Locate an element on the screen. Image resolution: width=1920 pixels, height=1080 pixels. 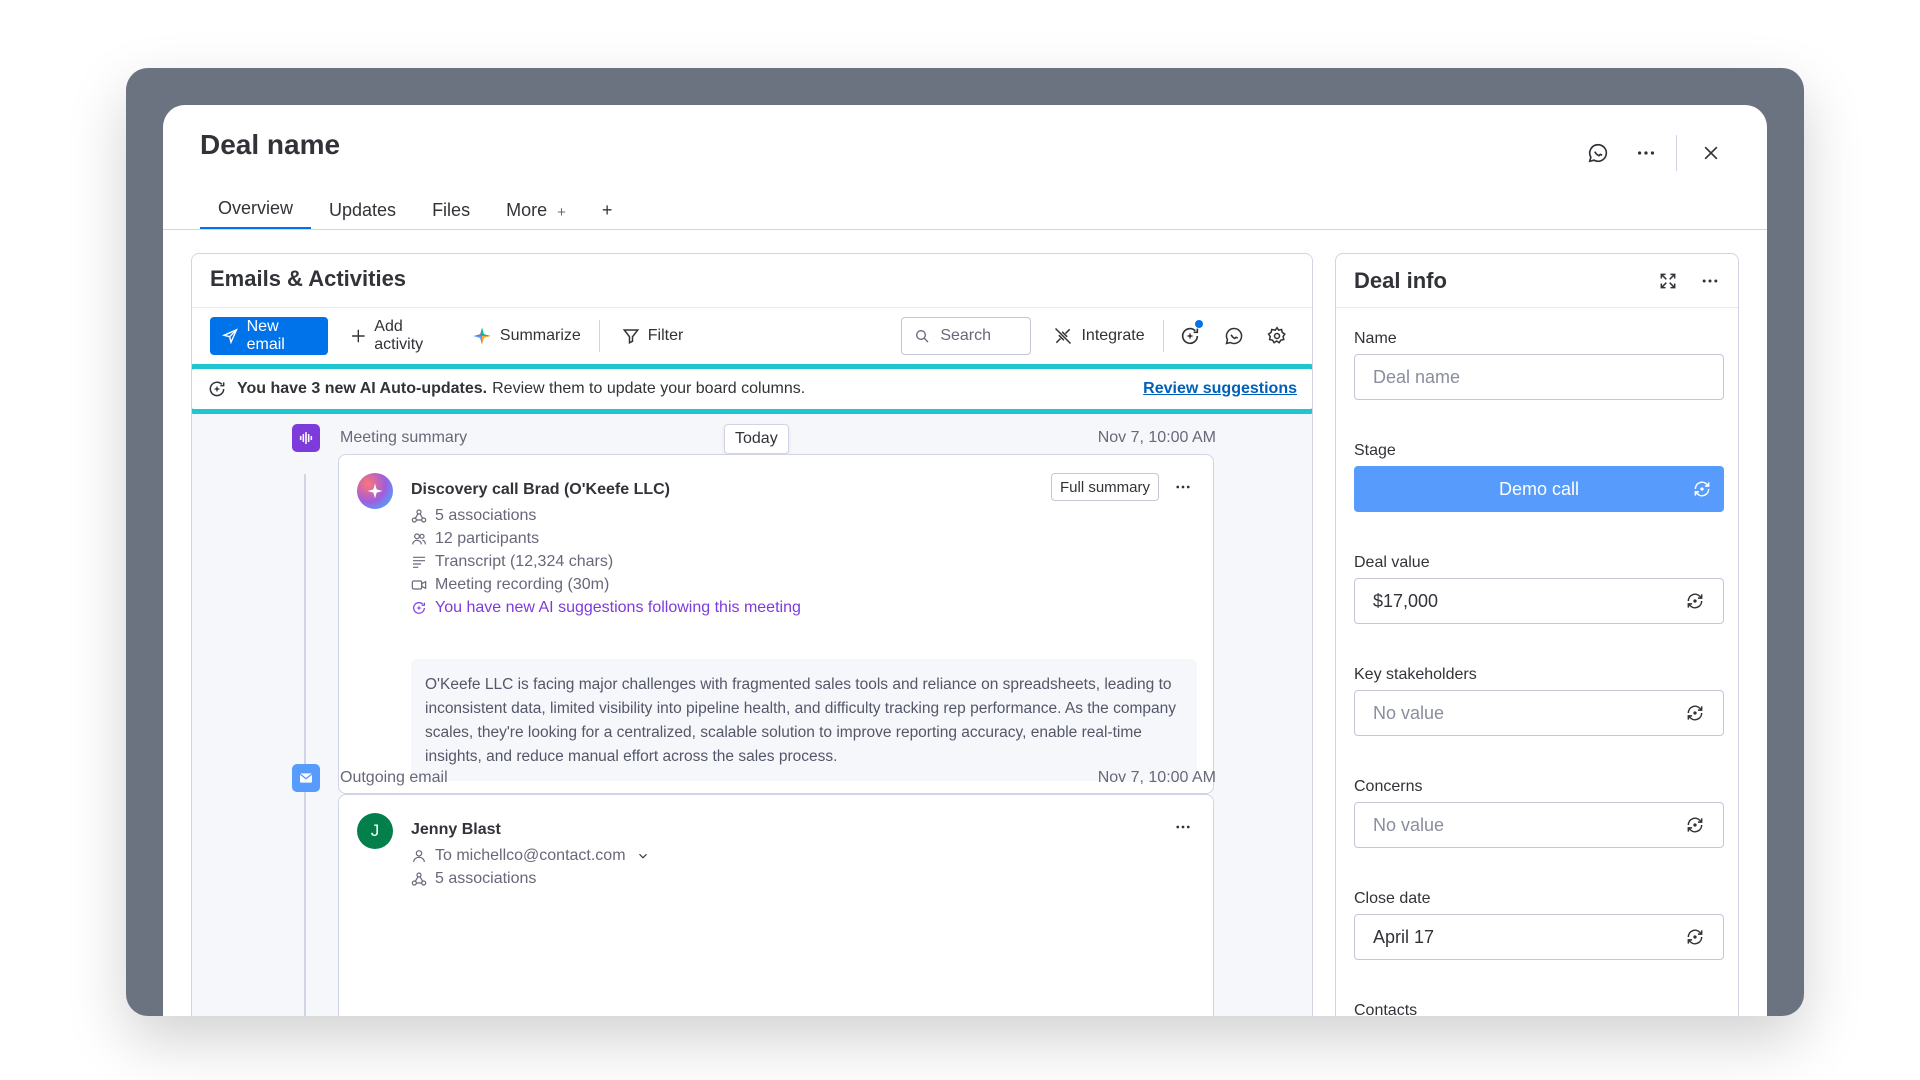
email-sender: Jenny Blast is located at coordinates (456, 829).